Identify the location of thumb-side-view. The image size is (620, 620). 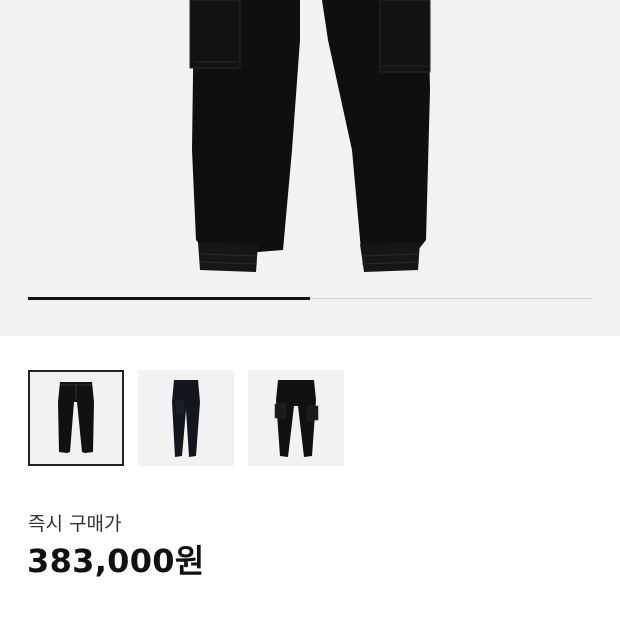
(186, 418).